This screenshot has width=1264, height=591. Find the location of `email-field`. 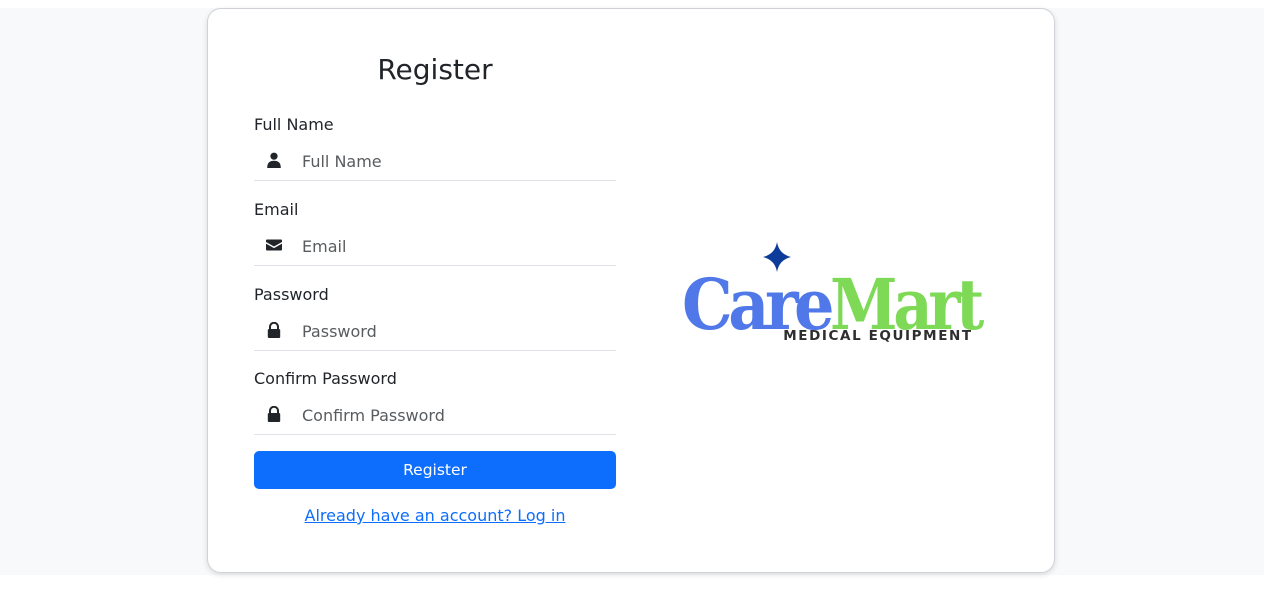

email-field is located at coordinates (435, 247).